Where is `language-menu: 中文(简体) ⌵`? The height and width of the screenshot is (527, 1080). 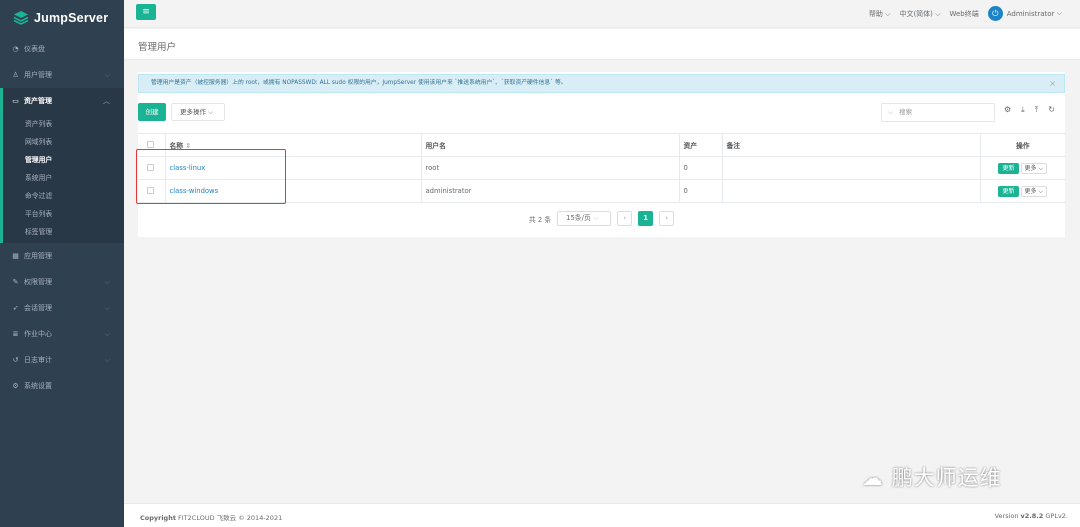 language-menu: 中文(简体) ⌵ is located at coordinates (919, 14).